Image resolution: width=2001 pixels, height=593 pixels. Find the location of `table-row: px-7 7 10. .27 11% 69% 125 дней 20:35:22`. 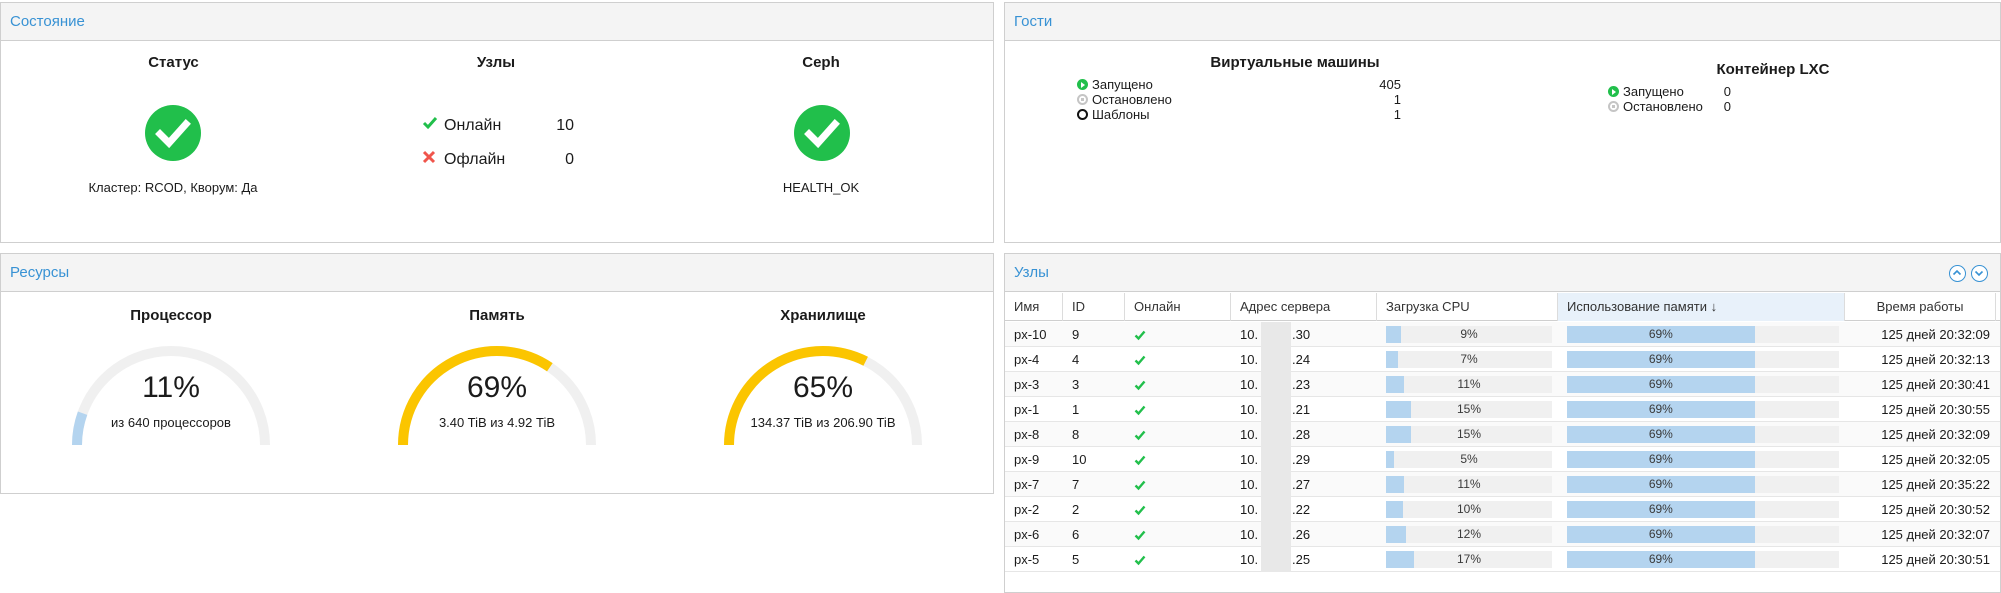

table-row: px-7 7 10. .27 11% 69% 125 дней 20:35:22 is located at coordinates (1502, 484).